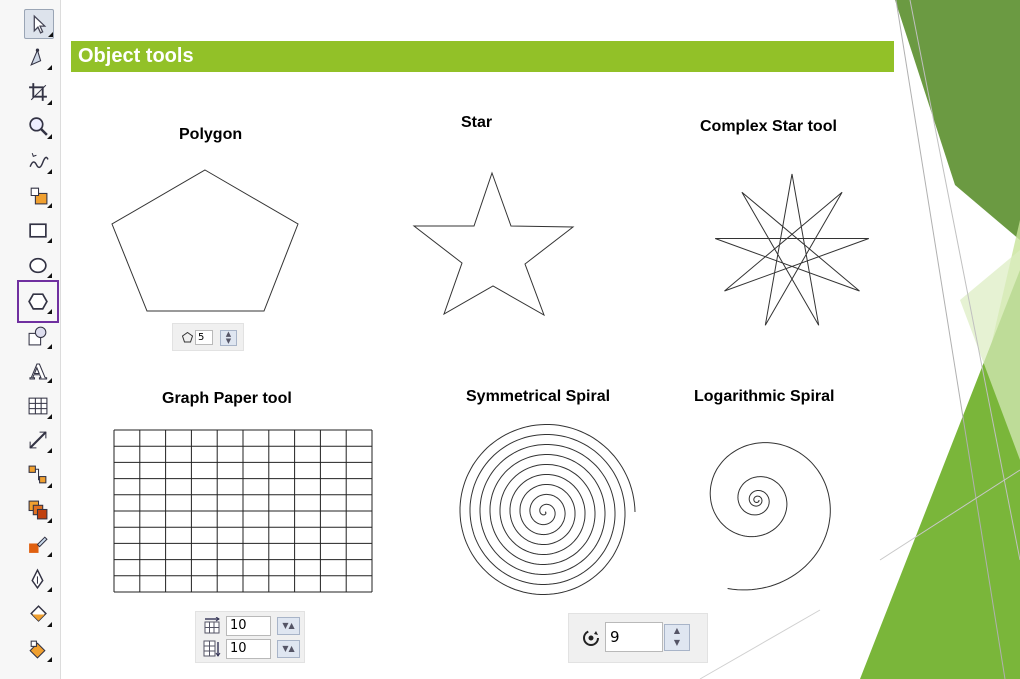  I want to click on rectangle-tool-button, so click(38, 230).